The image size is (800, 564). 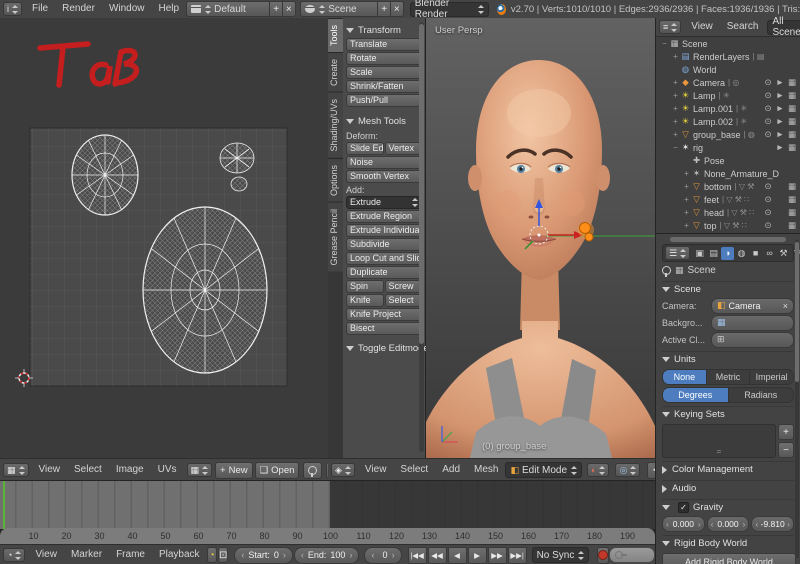 I want to click on jump-to-end-button: ▶▶|, so click(x=517, y=555).